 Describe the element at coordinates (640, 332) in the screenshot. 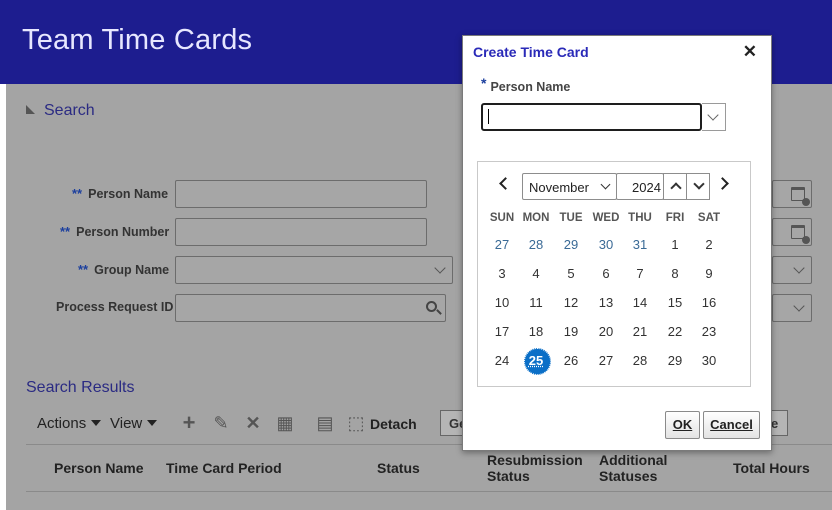

I see `calendar-day: 21` at that location.